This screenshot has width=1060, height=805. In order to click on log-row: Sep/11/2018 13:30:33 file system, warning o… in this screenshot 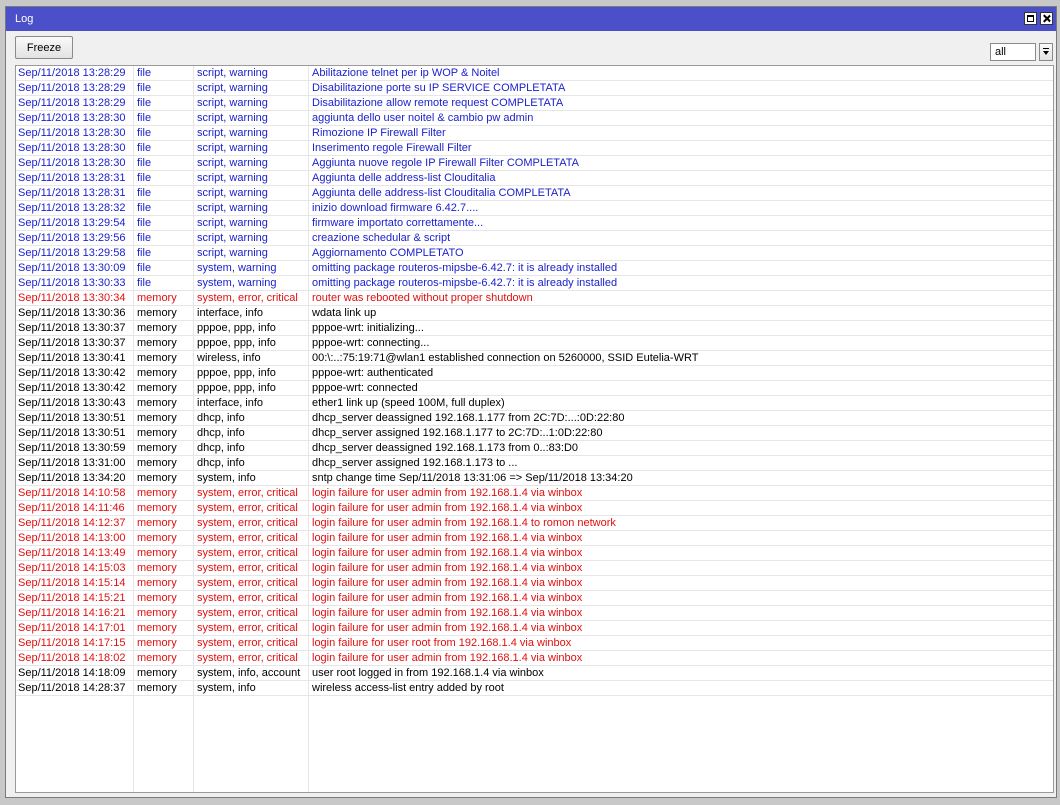, I will do `click(534, 283)`.